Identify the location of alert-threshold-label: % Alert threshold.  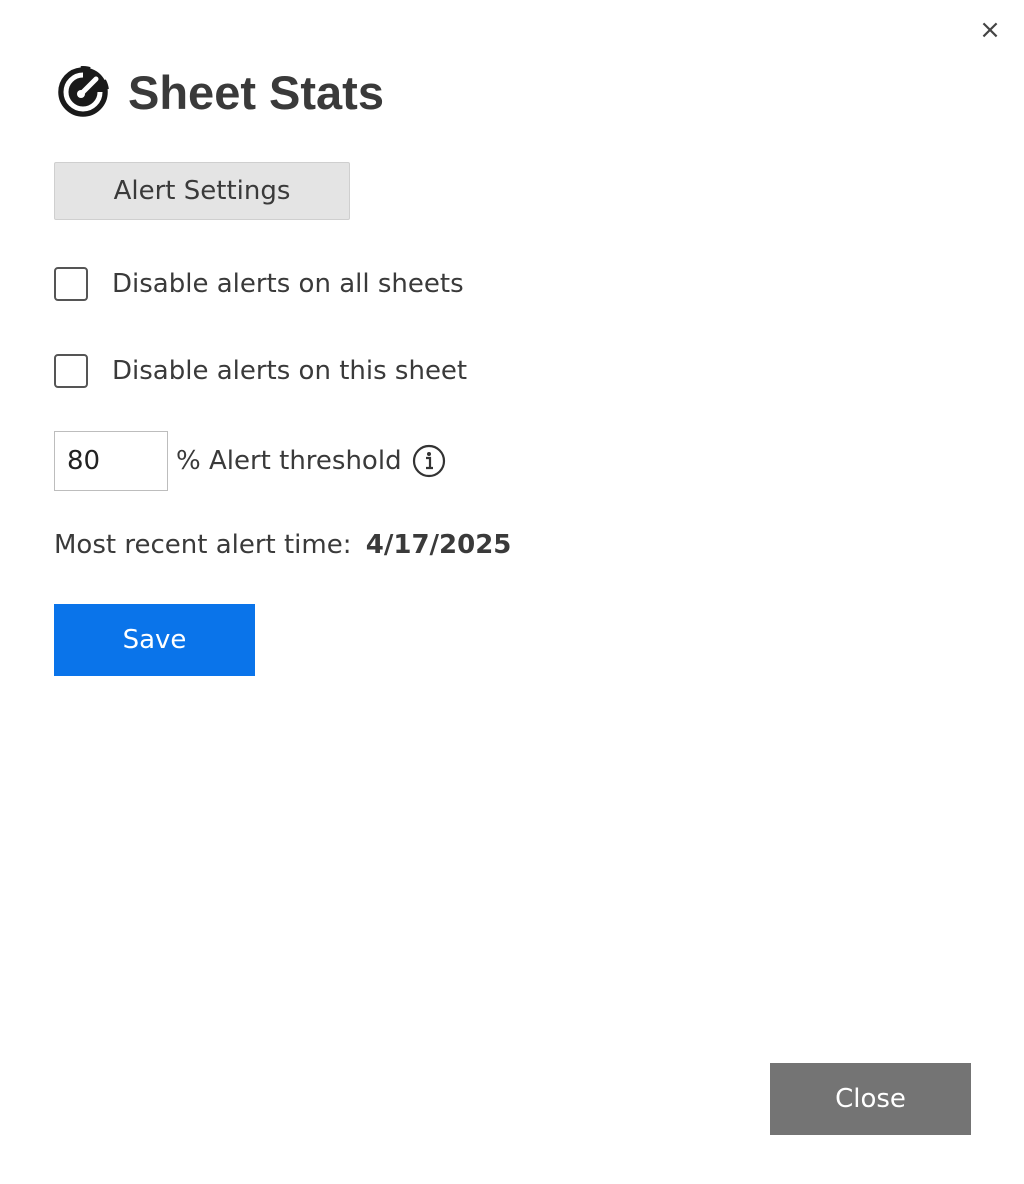
(289, 461).